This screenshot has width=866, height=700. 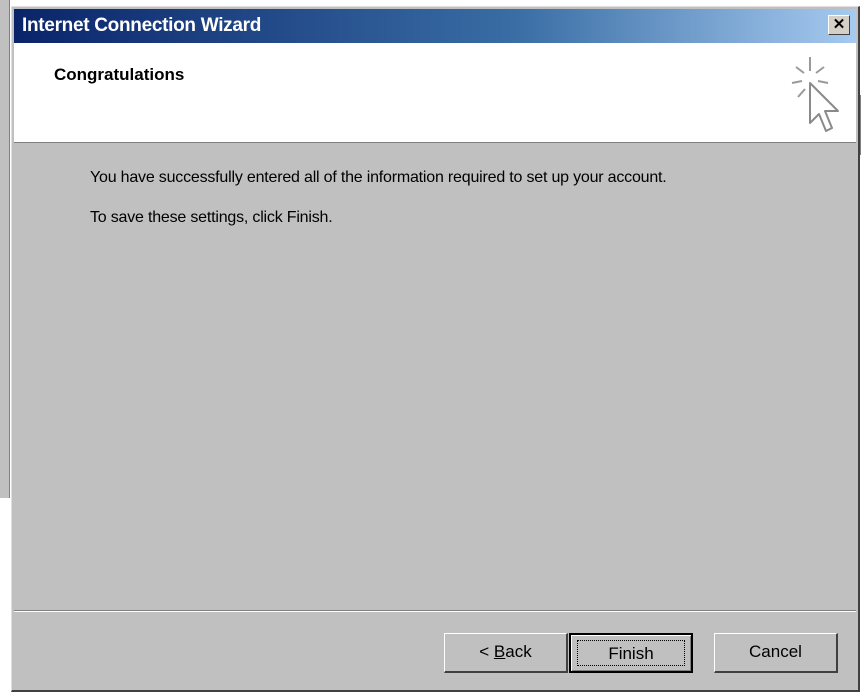 What do you see at coordinates (815, 94) in the screenshot?
I see `wizard-cursor-sparkle-icon` at bounding box center [815, 94].